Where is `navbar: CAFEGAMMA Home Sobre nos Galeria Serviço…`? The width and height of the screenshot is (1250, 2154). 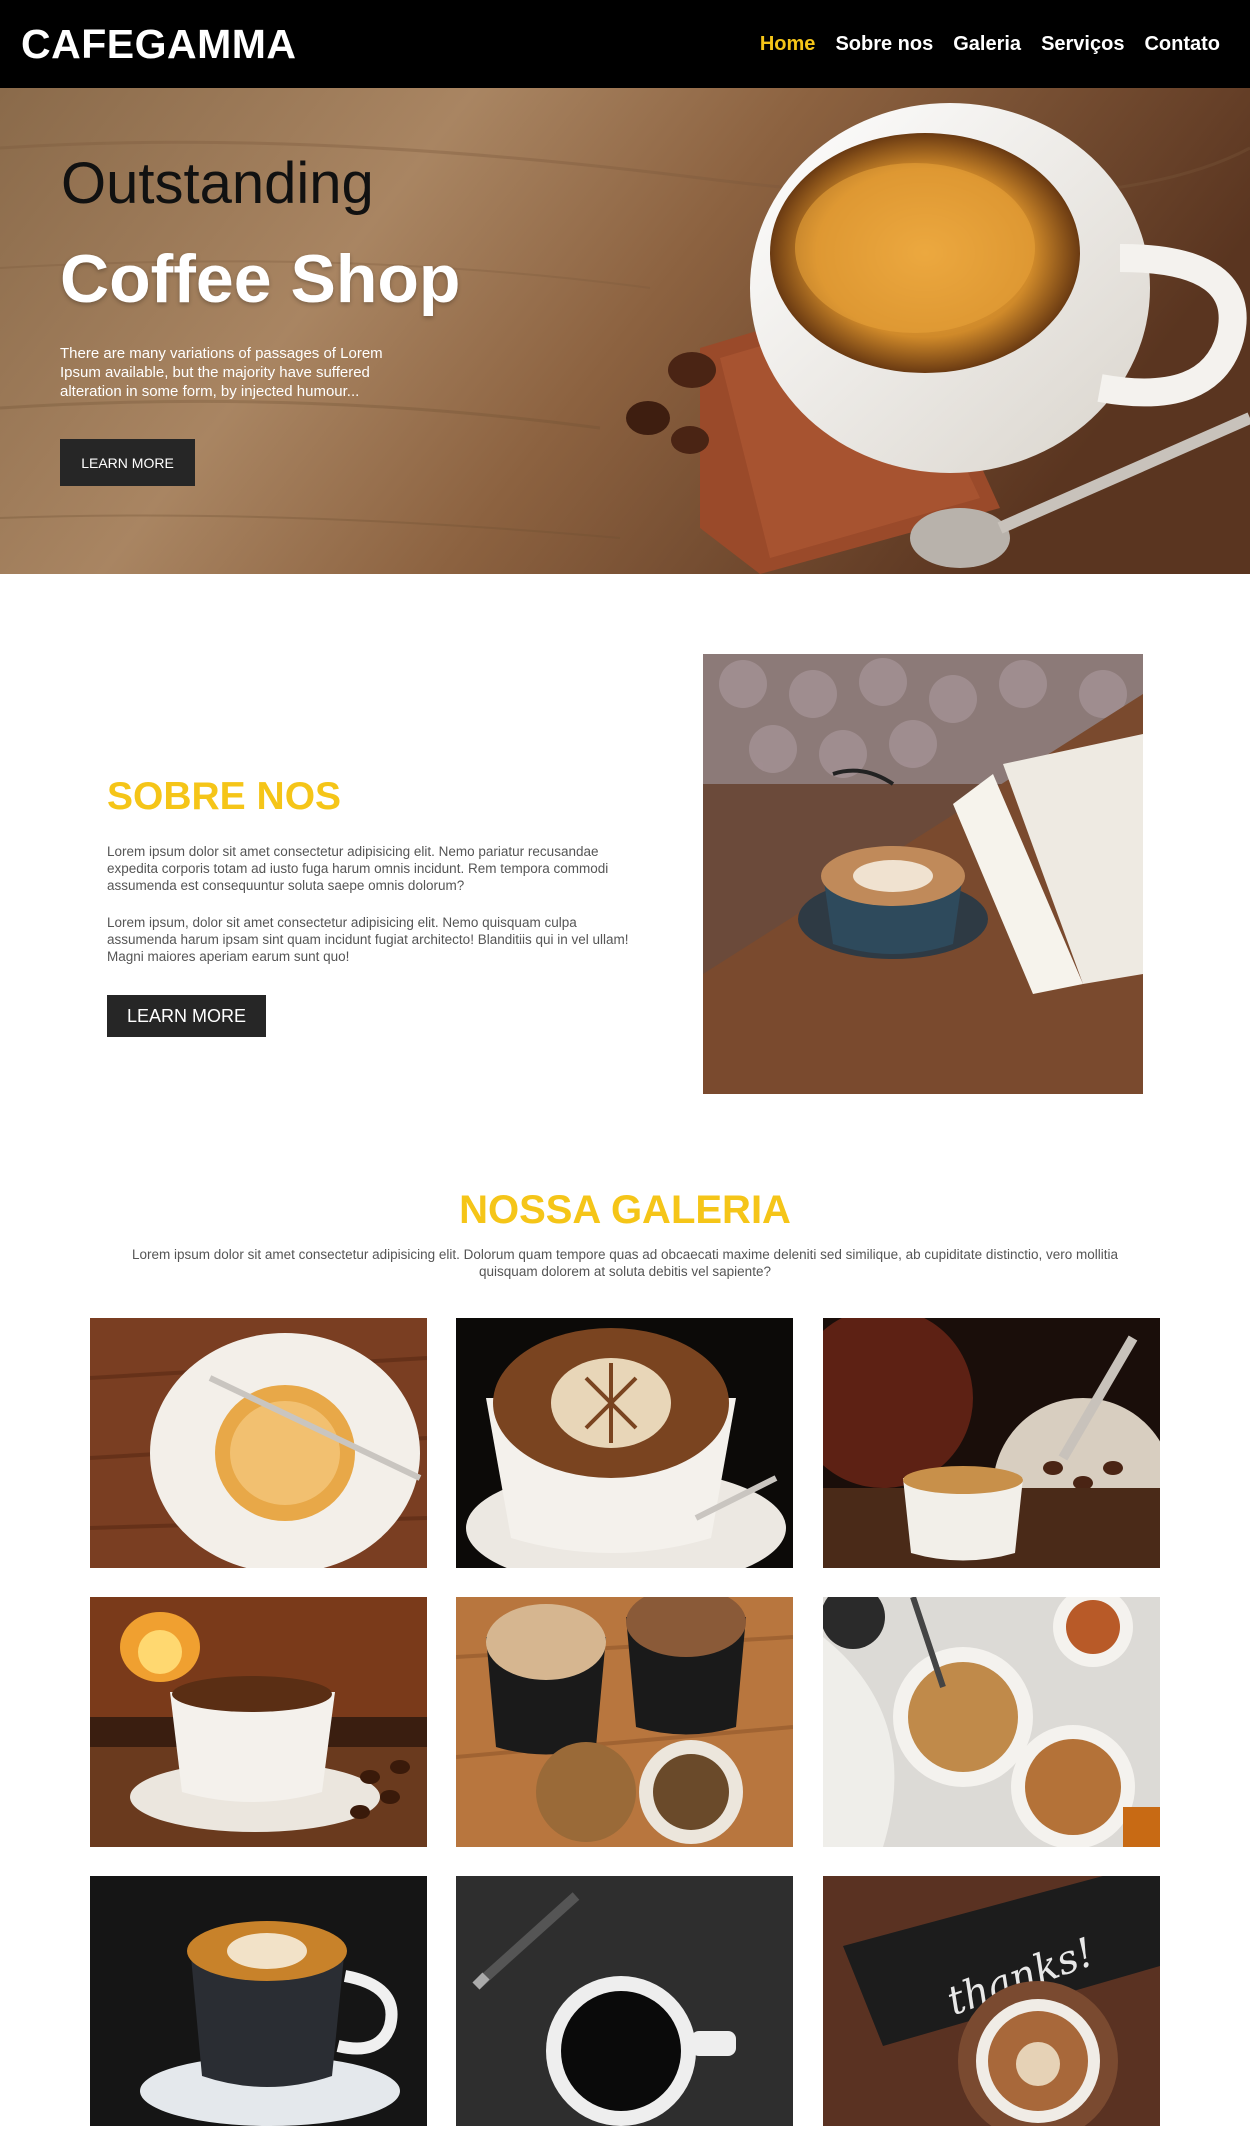 navbar: CAFEGAMMA Home Sobre nos Galeria Serviço… is located at coordinates (625, 44).